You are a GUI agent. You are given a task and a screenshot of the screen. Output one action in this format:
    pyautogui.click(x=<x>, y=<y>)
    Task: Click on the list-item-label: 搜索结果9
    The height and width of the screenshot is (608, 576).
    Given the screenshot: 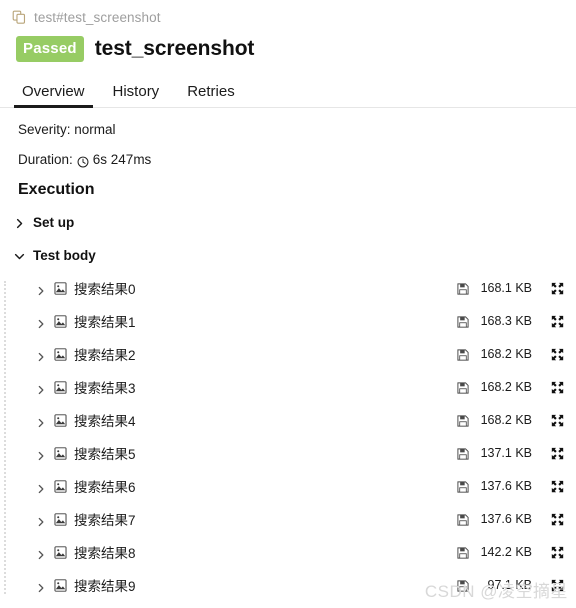 What is the action you would take?
    pyautogui.click(x=105, y=586)
    